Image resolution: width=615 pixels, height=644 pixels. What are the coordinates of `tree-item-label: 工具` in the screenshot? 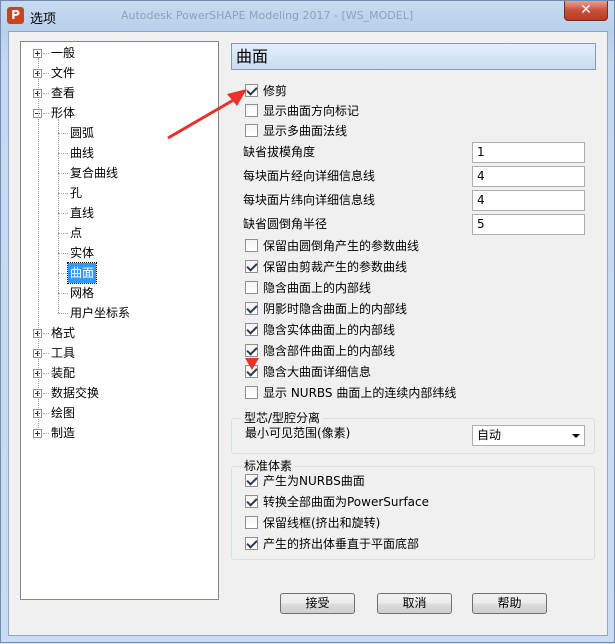 It's located at (63, 353).